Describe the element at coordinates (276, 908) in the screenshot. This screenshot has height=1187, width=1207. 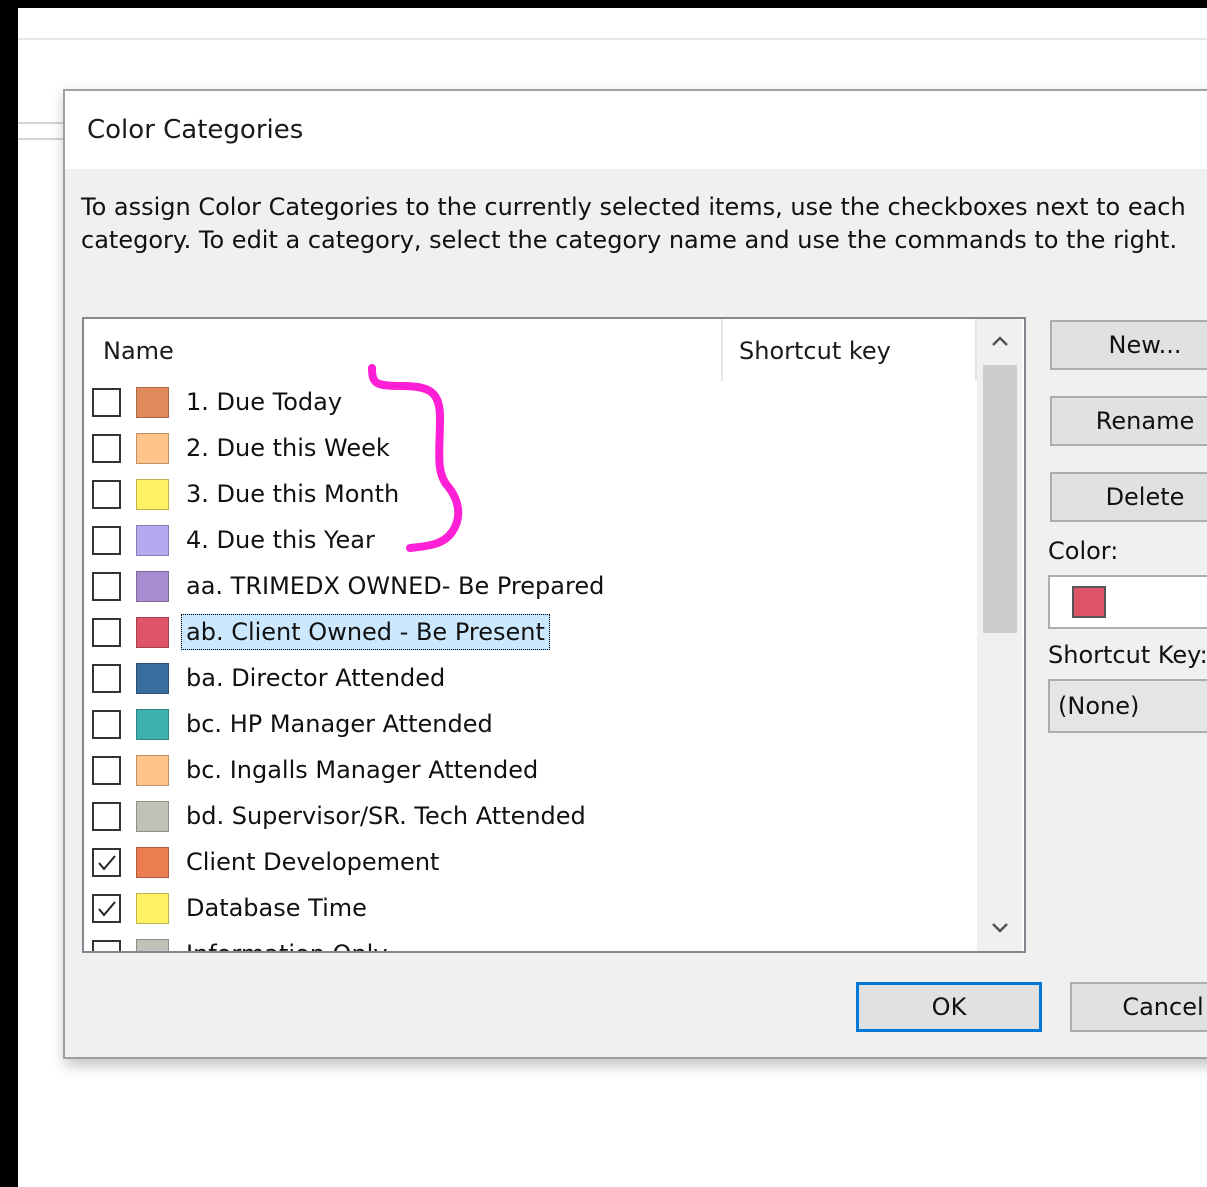
I see `category-name: Database Time` at that location.